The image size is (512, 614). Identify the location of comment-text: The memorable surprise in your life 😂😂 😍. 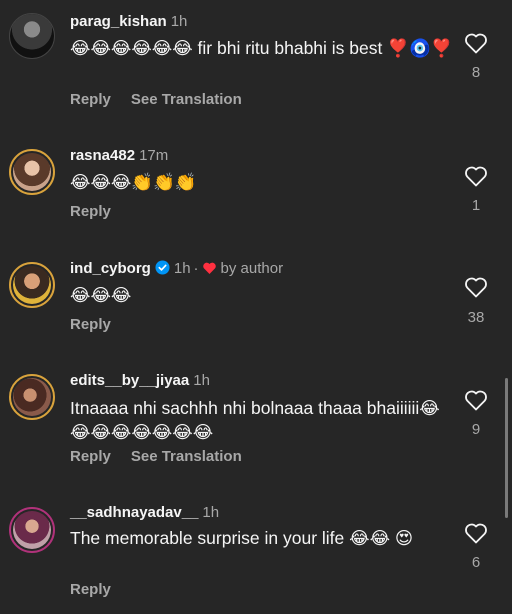
(242, 538).